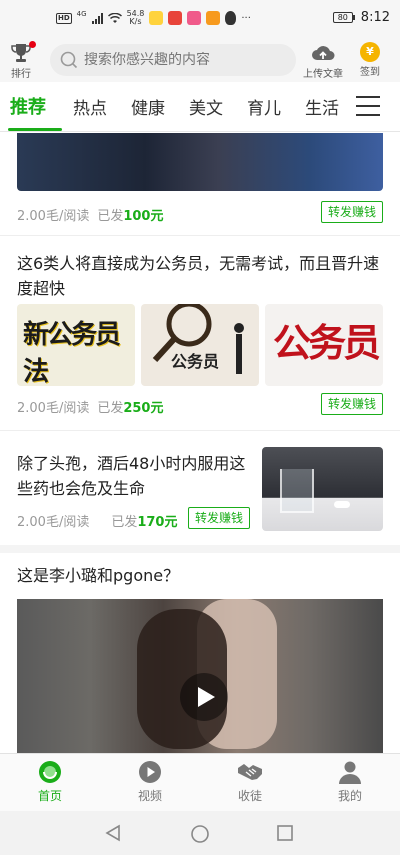 This screenshot has width=400, height=855. What do you see at coordinates (149, 796) in the screenshot?
I see `nav-video-label: 视频` at bounding box center [149, 796].